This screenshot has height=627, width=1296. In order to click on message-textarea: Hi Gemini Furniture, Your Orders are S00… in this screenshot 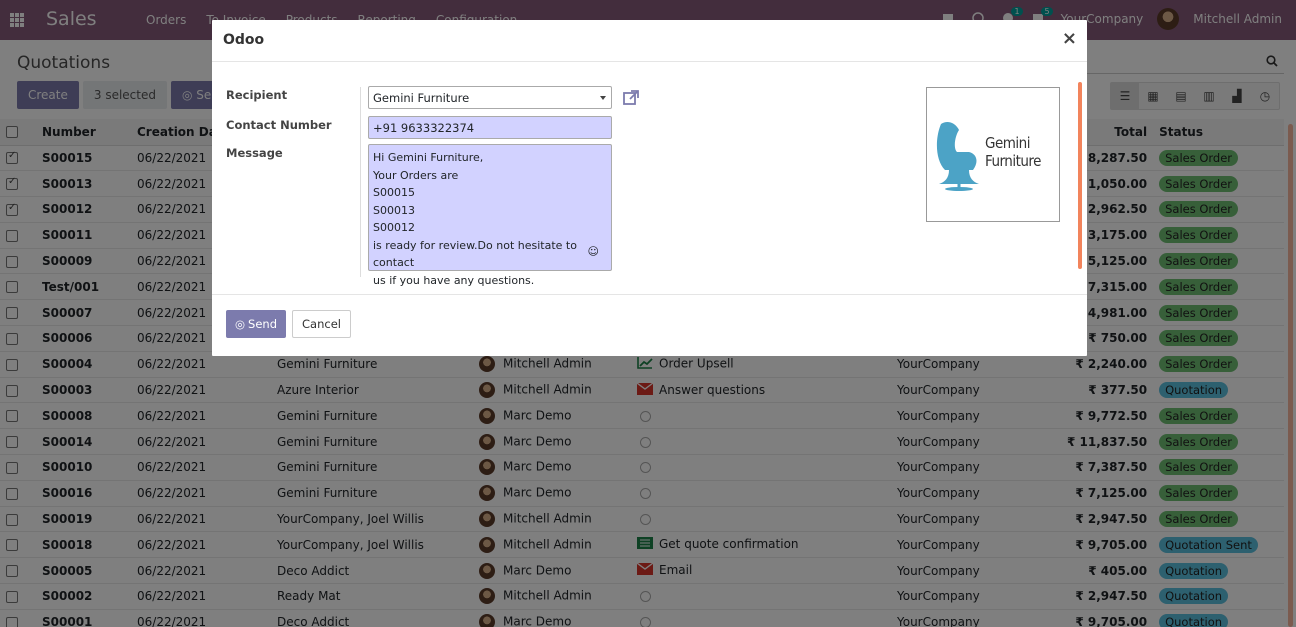, I will do `click(490, 215)`.